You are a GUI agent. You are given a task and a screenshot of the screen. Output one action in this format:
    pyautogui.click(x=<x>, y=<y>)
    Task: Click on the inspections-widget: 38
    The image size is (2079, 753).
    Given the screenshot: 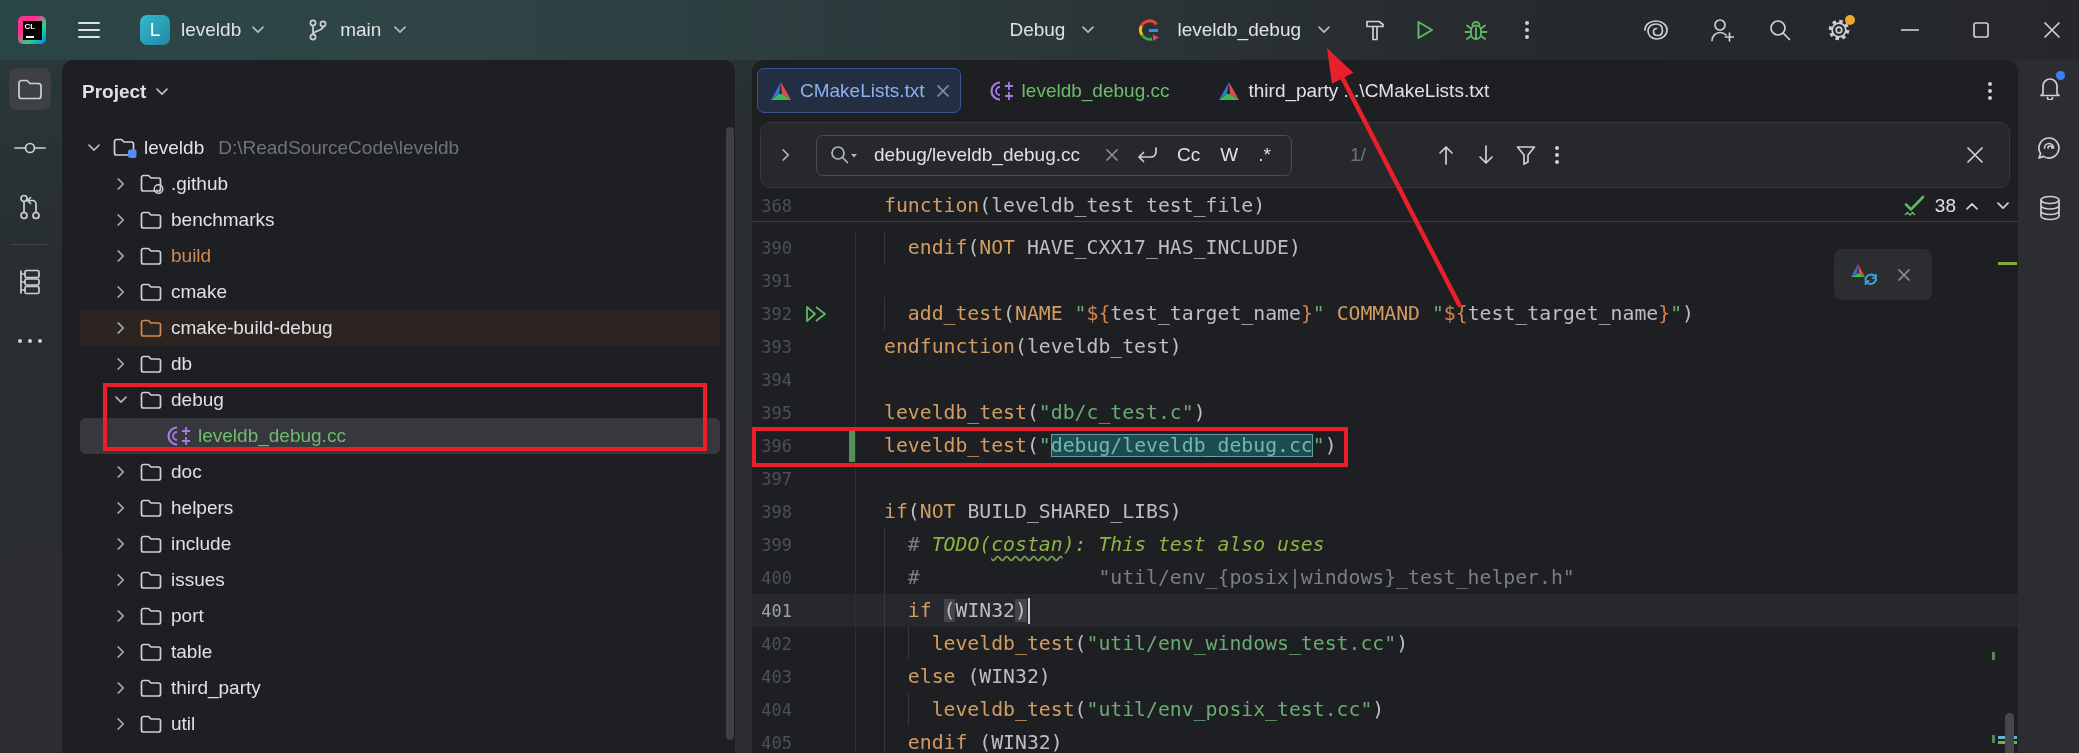 What is the action you would take?
    pyautogui.click(x=1929, y=205)
    